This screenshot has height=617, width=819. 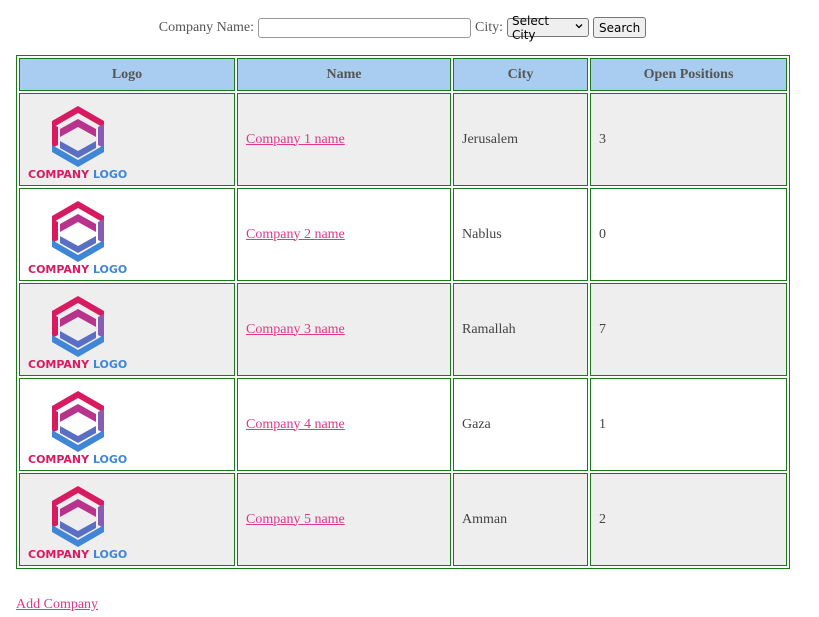 I want to click on company-name-link: Company 3 name, so click(x=295, y=329).